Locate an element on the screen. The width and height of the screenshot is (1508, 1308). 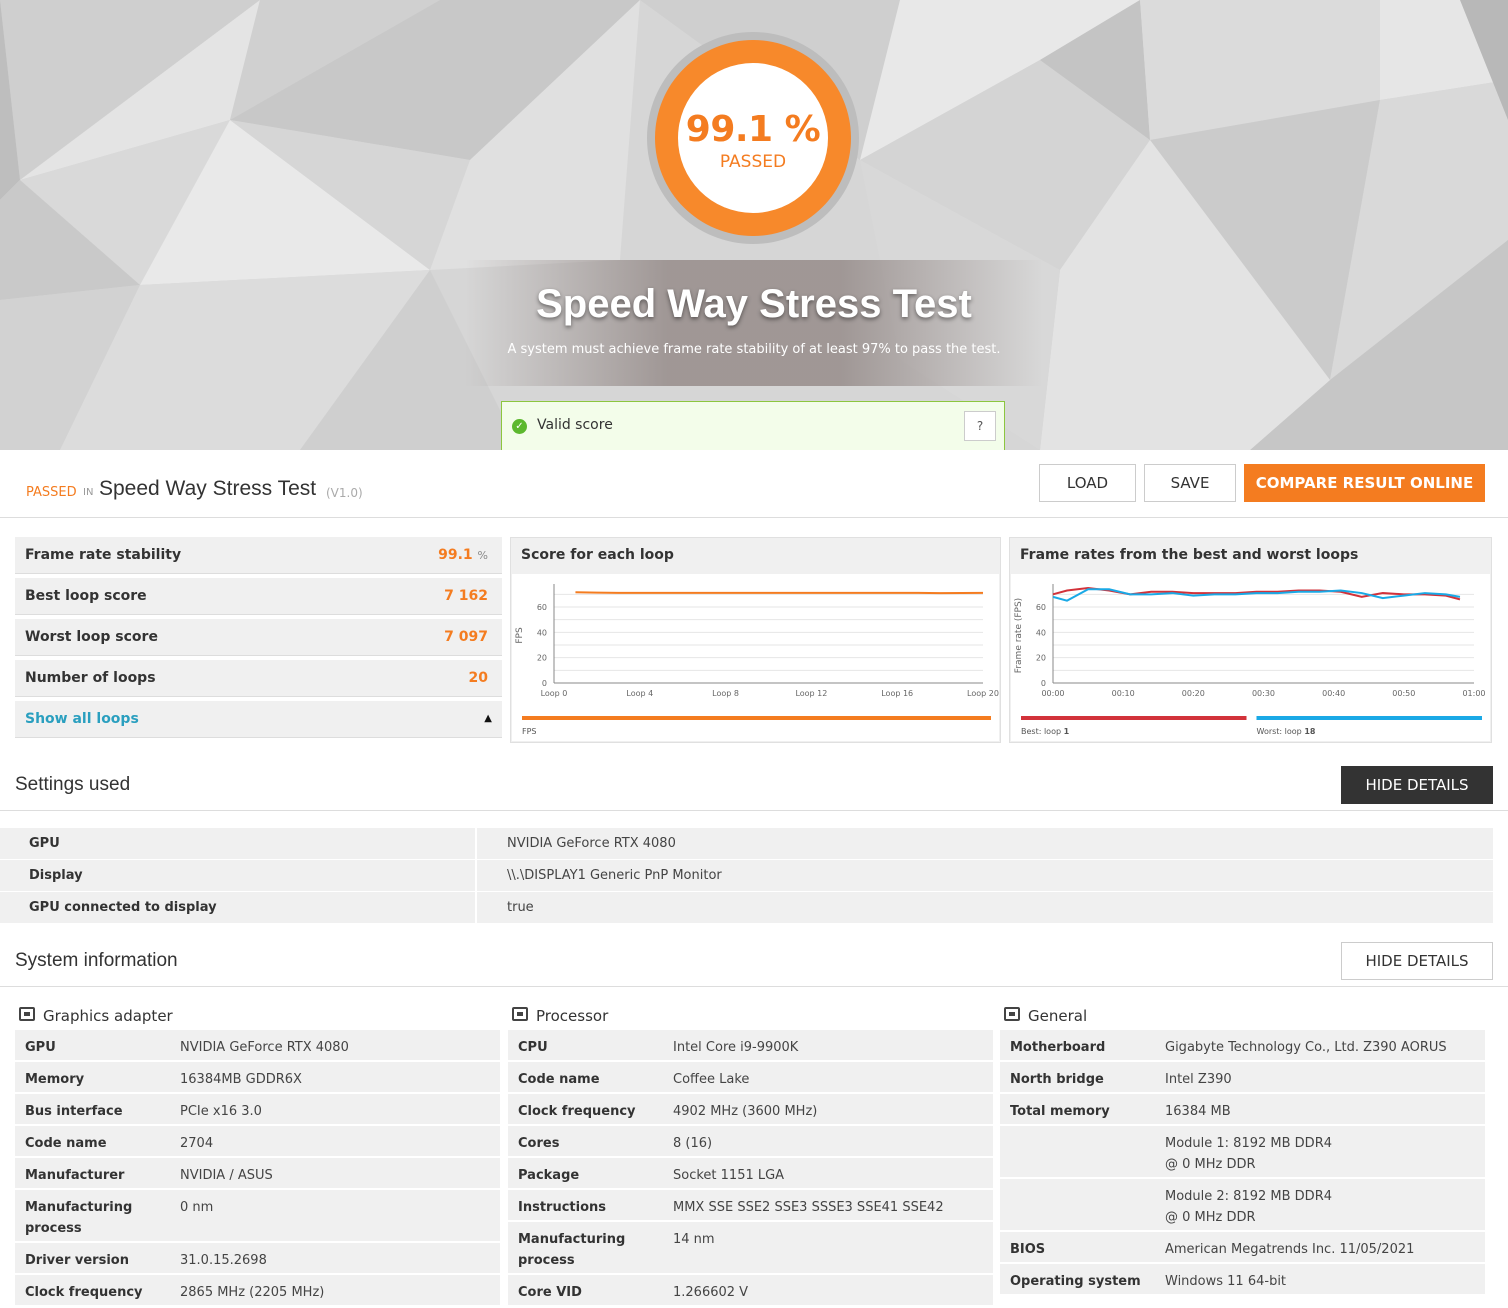
info-value: Windows 11 64-bit is located at coordinates (1226, 1281).